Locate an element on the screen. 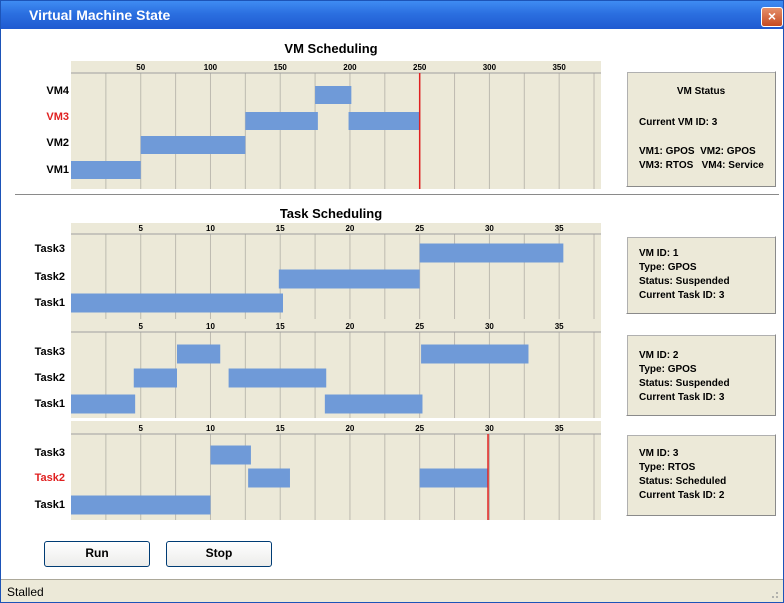 The height and width of the screenshot is (603, 784). tick-label: 100 is located at coordinates (211, 67).